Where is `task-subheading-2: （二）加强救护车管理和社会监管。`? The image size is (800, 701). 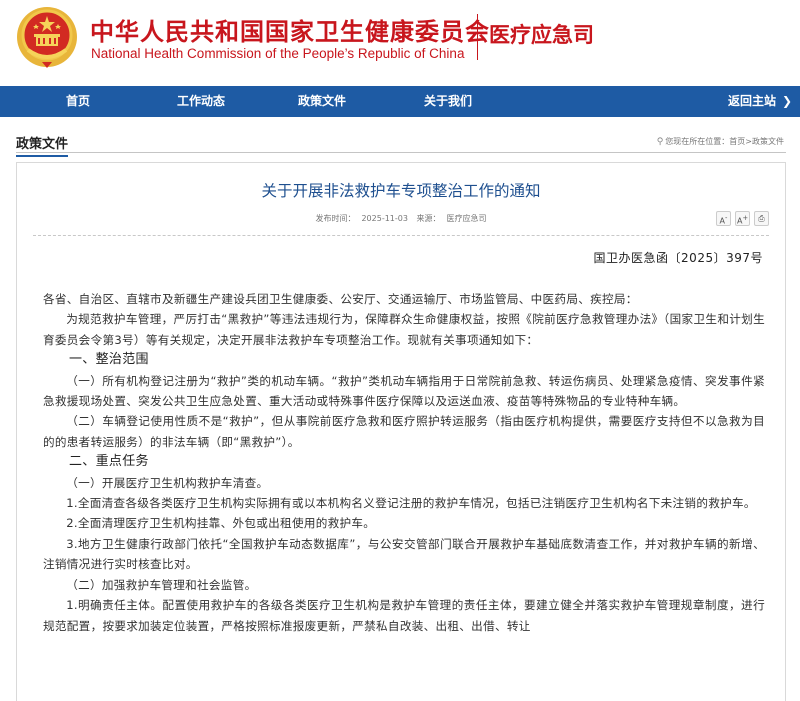 task-subheading-2: （二）加强救护车管理和社会监管。 is located at coordinates (161, 584).